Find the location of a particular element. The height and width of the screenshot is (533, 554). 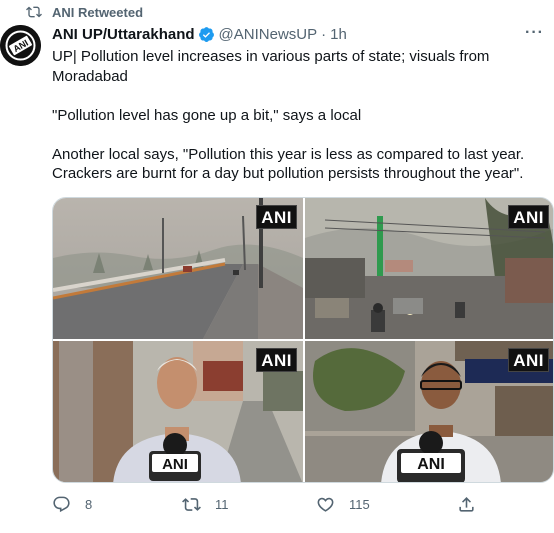

retweet-context: ANI Retweeted is located at coordinates (84, 12).